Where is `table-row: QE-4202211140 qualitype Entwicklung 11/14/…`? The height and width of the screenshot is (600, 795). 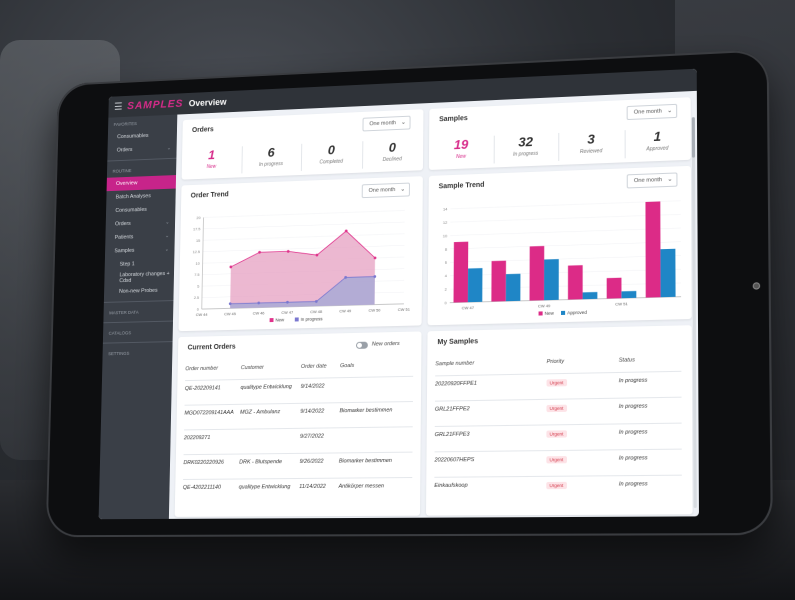
table-row: QE-4202211140 qualitype Entwicklung 11/14/… is located at coordinates (298, 487).